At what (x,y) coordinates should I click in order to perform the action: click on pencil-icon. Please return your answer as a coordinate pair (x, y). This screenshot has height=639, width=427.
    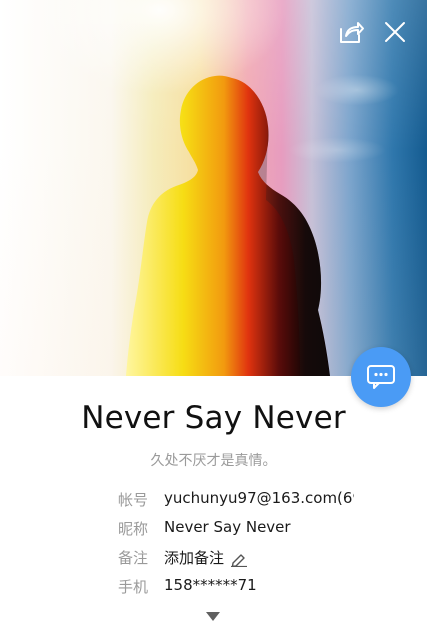
    Looking at the image, I should click on (239, 559).